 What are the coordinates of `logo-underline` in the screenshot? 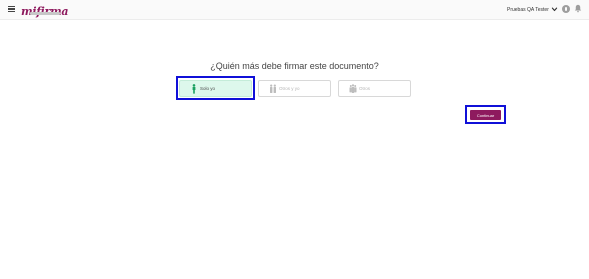 It's located at (45, 13).